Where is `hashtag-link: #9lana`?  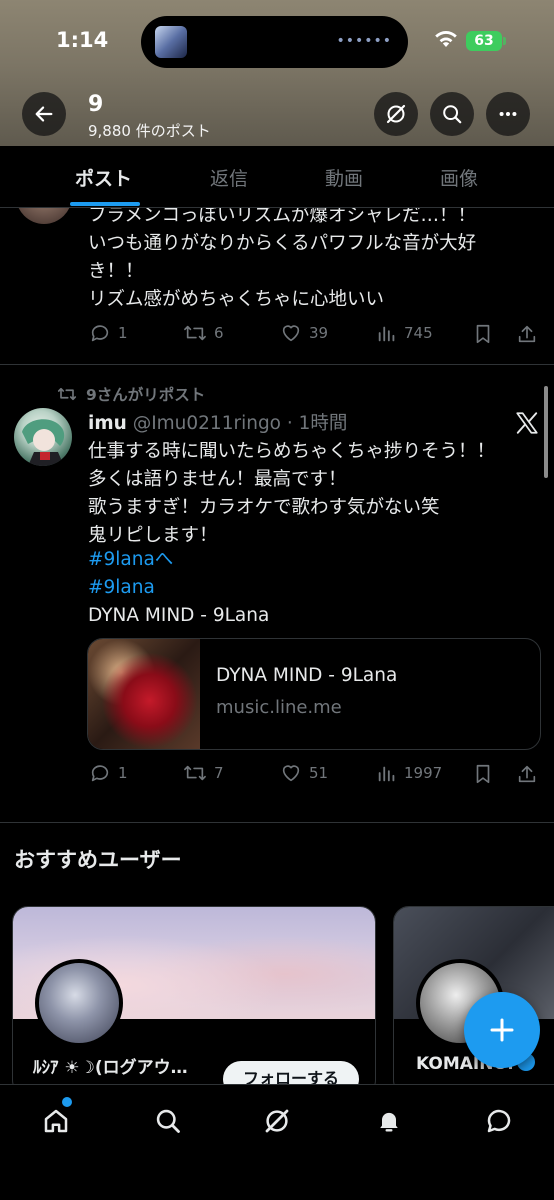
hashtag-link: #9lana is located at coordinates (121, 588).